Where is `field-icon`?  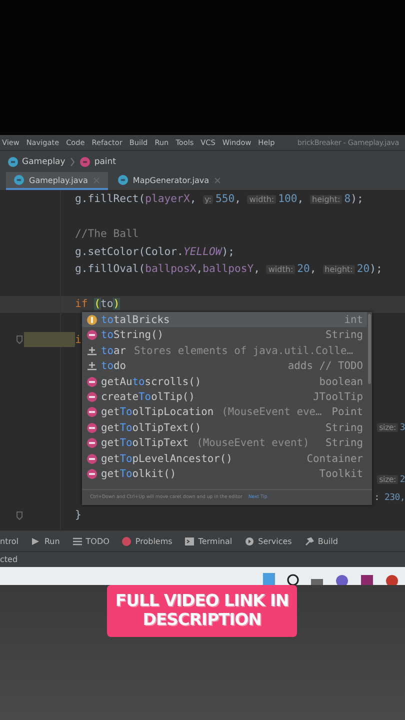
field-icon is located at coordinates (92, 319).